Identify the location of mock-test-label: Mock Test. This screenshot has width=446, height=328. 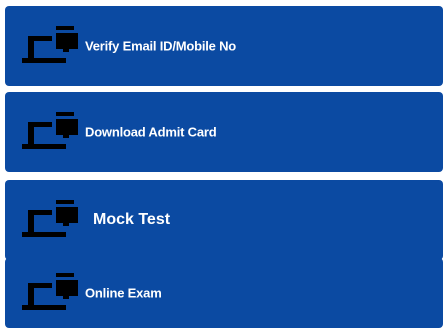
(132, 219).